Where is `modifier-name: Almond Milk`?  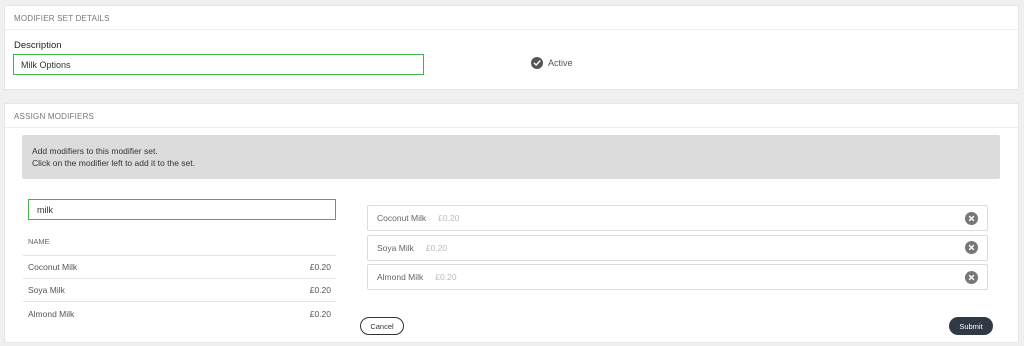 modifier-name: Almond Milk is located at coordinates (51, 313).